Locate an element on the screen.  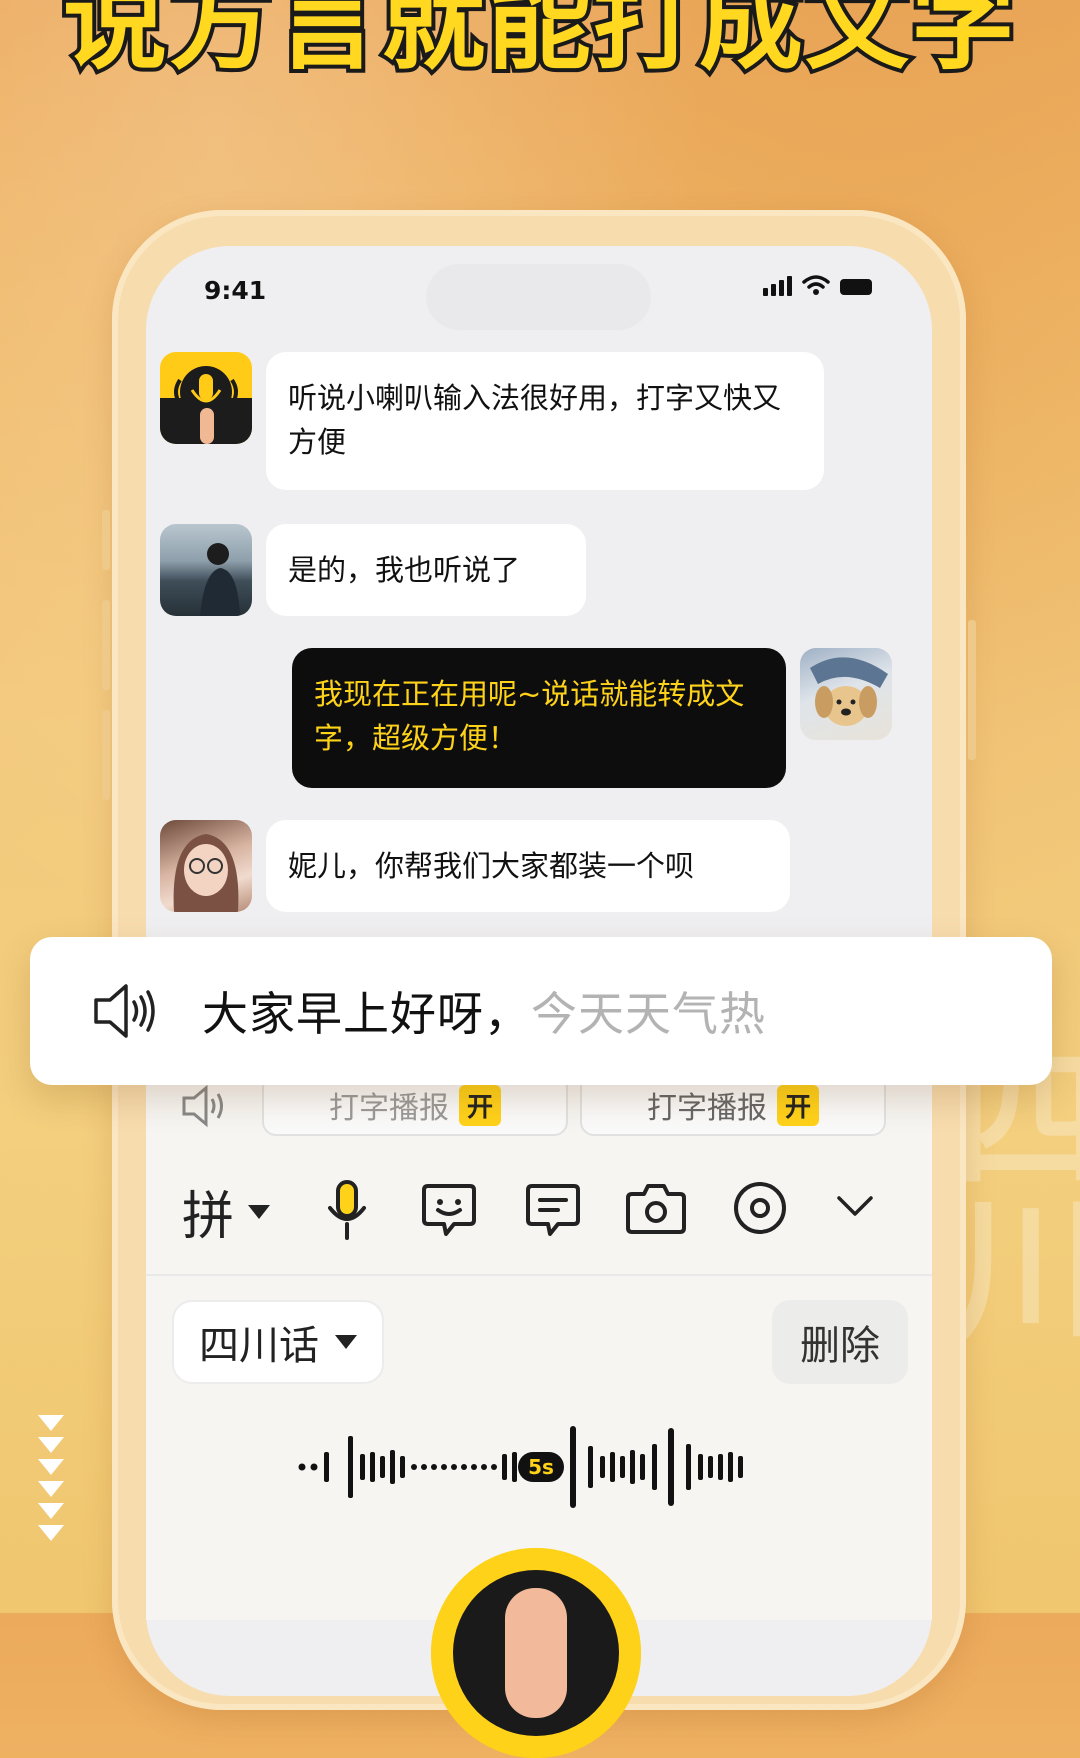
transcription-card: 大家早上好呀，今天天气热 is located at coordinates (541, 1011).